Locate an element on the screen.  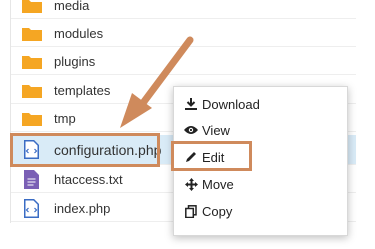
file-name: index.php is located at coordinates (82, 208).